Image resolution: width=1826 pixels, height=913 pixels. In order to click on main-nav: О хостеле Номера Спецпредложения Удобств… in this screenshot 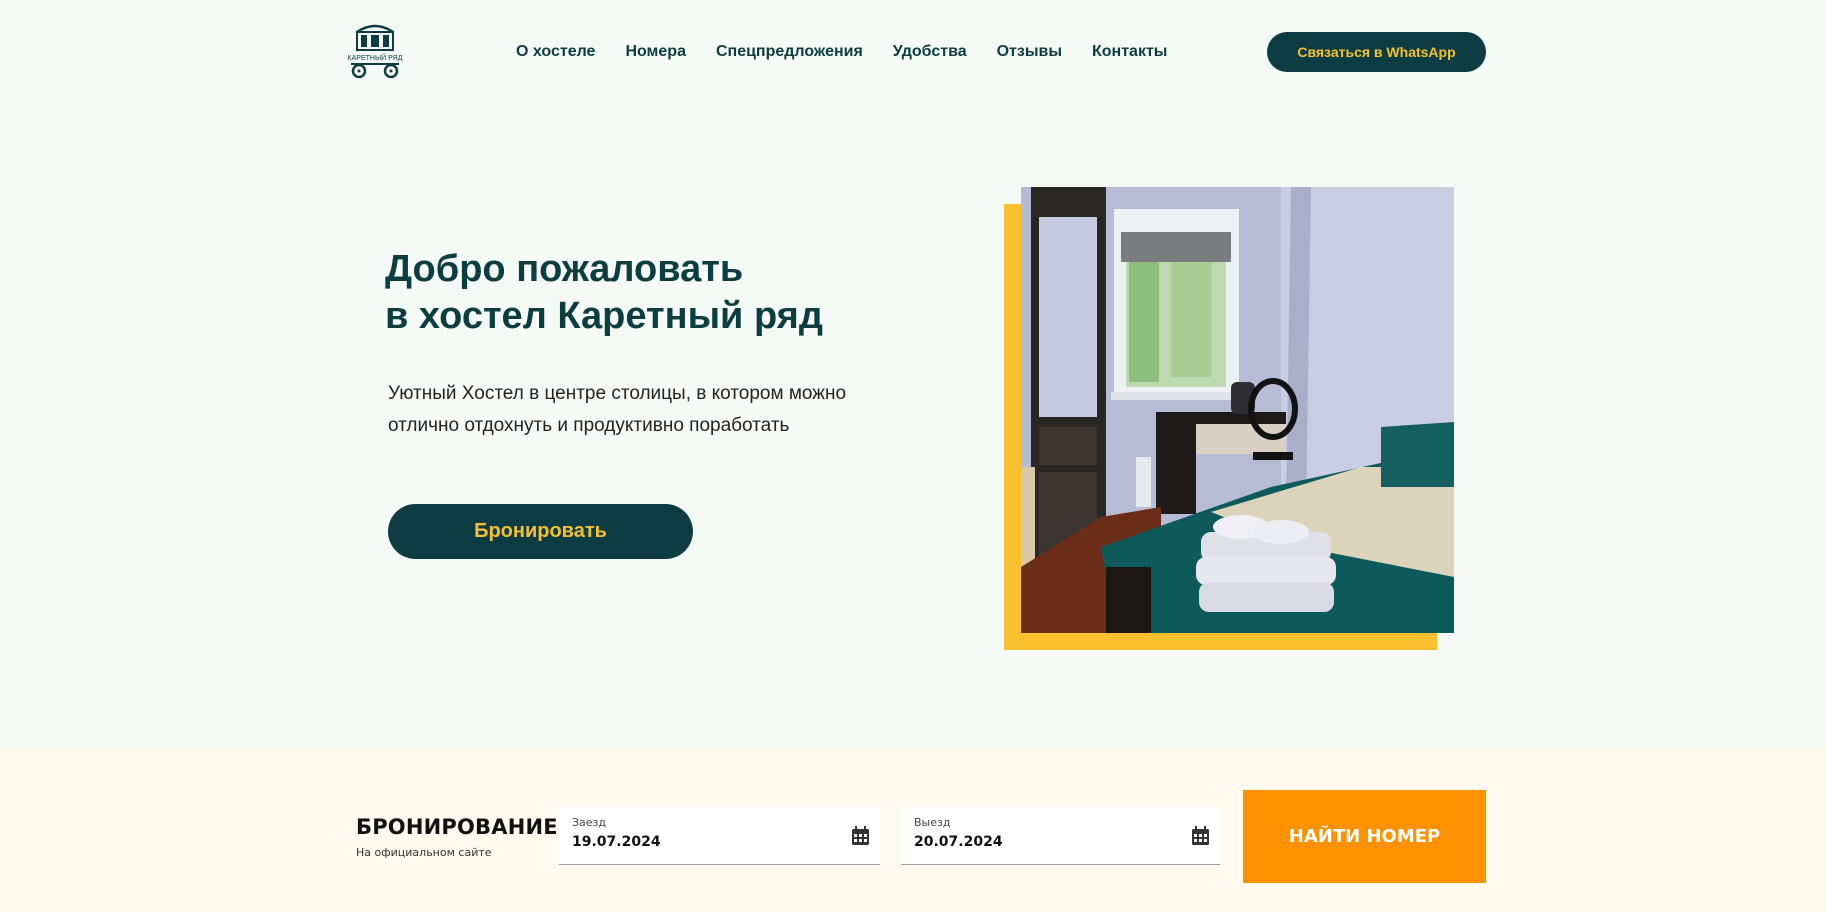, I will do `click(856, 52)`.